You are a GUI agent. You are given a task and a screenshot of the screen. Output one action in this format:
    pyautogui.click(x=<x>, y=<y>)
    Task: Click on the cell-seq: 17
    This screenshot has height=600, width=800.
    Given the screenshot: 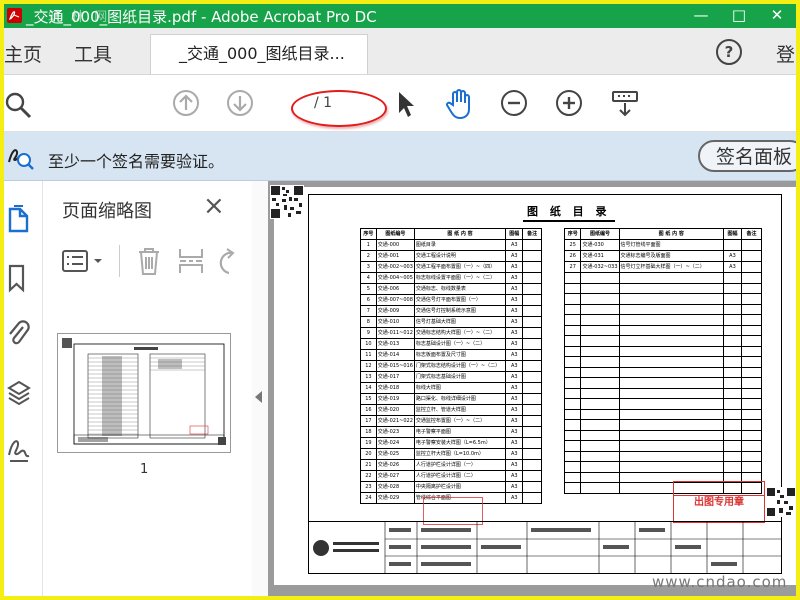 What is the action you would take?
    pyautogui.click(x=368, y=421)
    